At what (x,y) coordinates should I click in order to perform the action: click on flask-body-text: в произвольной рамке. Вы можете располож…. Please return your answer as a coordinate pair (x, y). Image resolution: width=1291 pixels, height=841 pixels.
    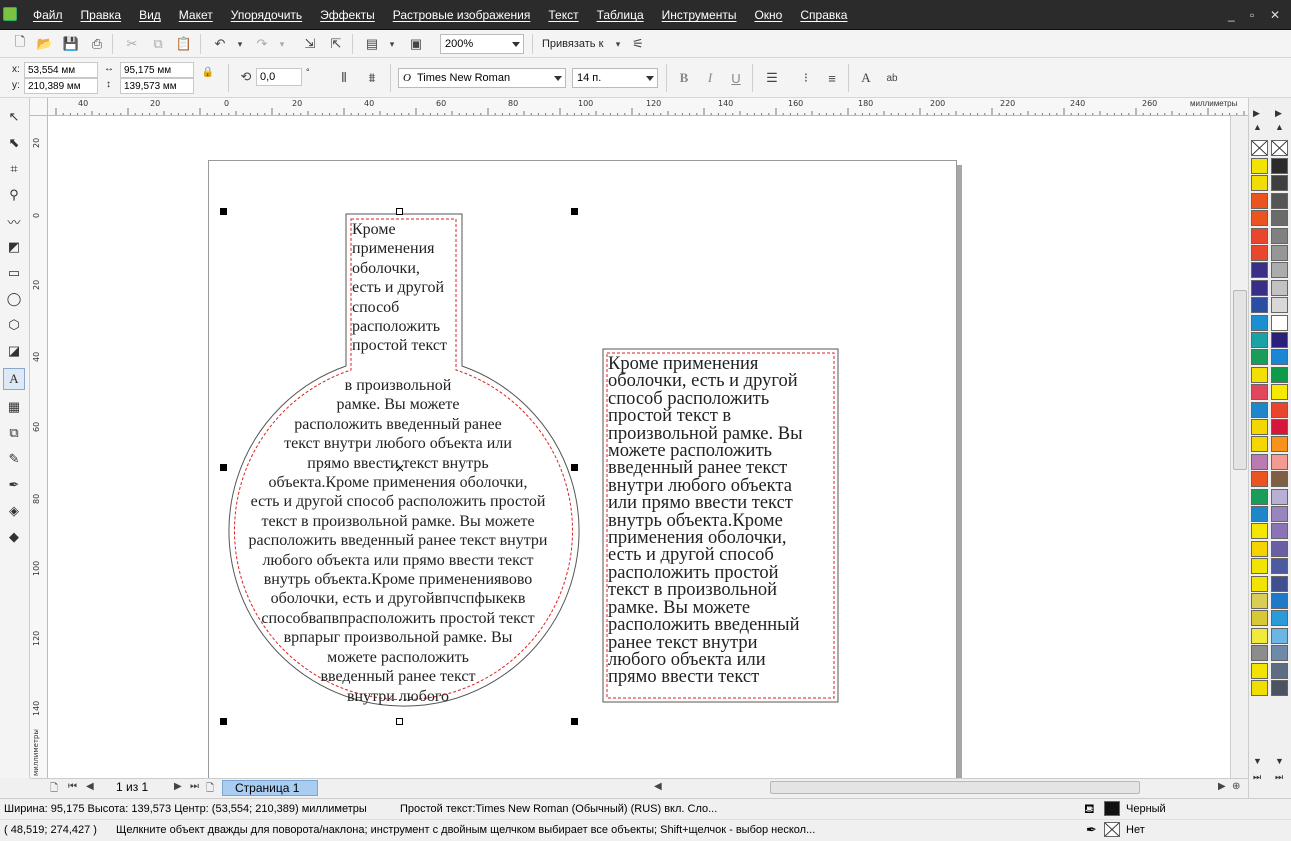
    Looking at the image, I should click on (398, 541).